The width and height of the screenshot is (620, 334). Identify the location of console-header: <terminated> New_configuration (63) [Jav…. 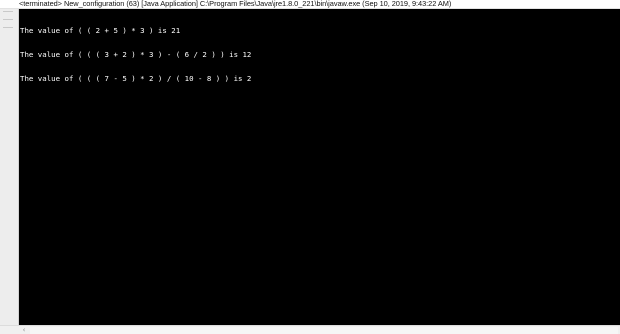
(310, 4).